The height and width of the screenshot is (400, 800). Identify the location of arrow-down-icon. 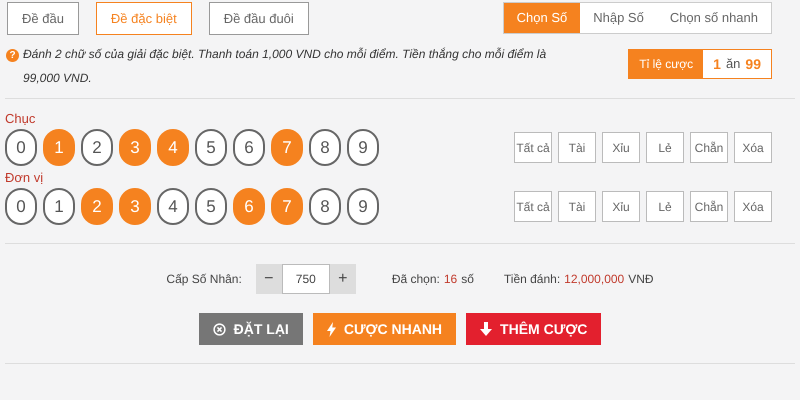
(486, 329).